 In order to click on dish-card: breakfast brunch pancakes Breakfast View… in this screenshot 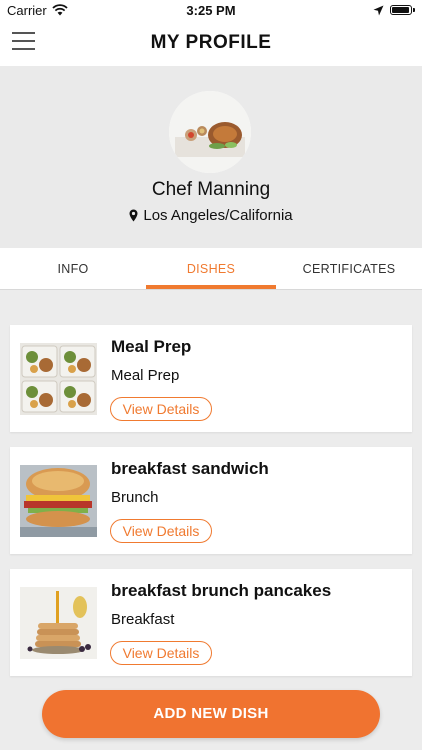, I will do `click(211, 622)`.